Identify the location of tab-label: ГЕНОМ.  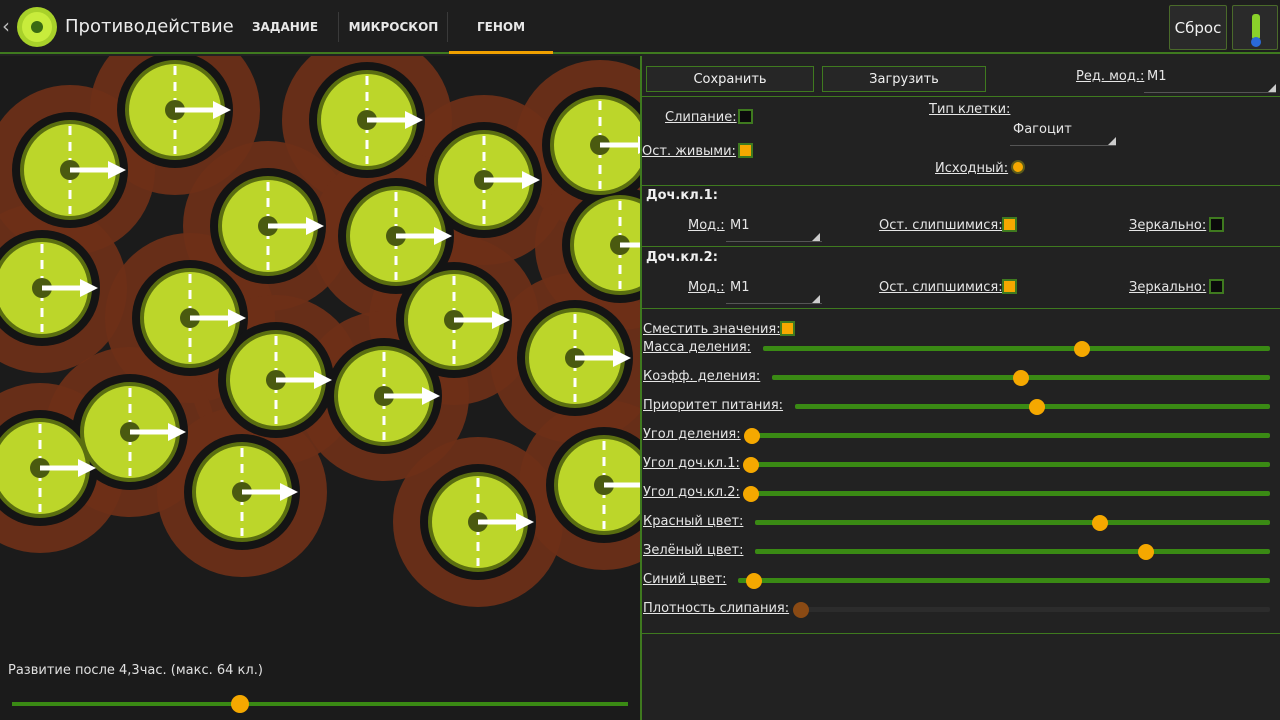
(501, 27).